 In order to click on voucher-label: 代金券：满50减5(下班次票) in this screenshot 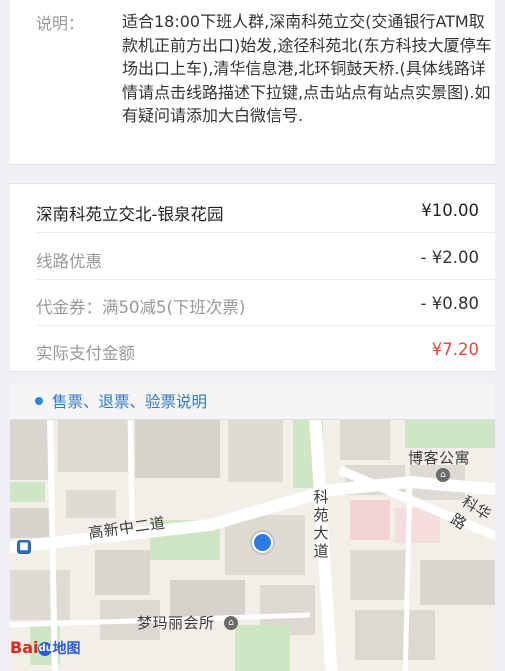, I will do `click(141, 307)`.